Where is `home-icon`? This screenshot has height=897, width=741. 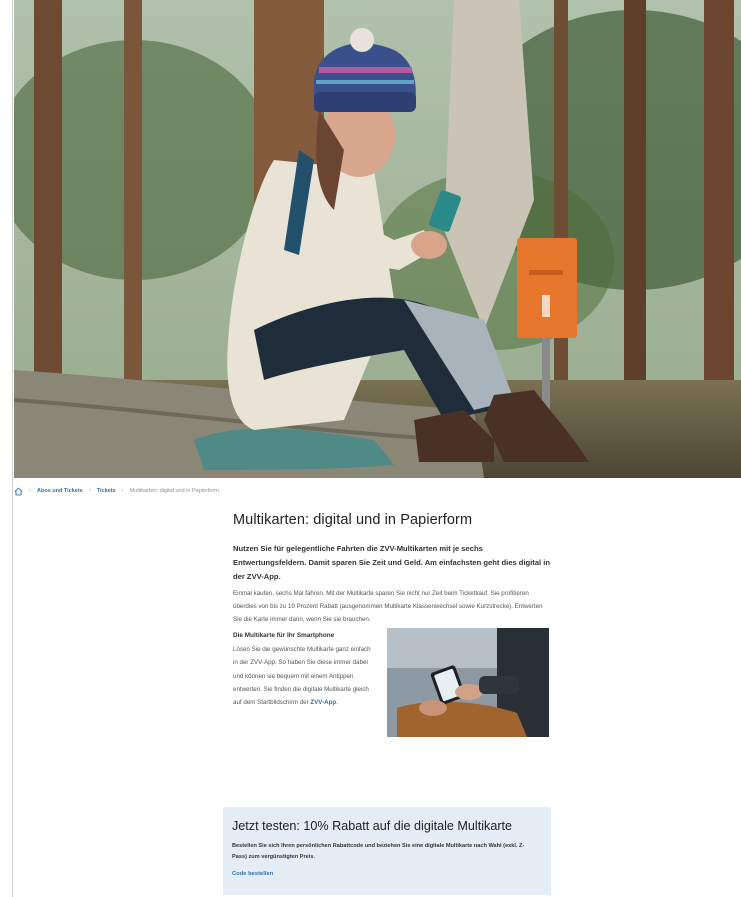
home-icon is located at coordinates (18, 491).